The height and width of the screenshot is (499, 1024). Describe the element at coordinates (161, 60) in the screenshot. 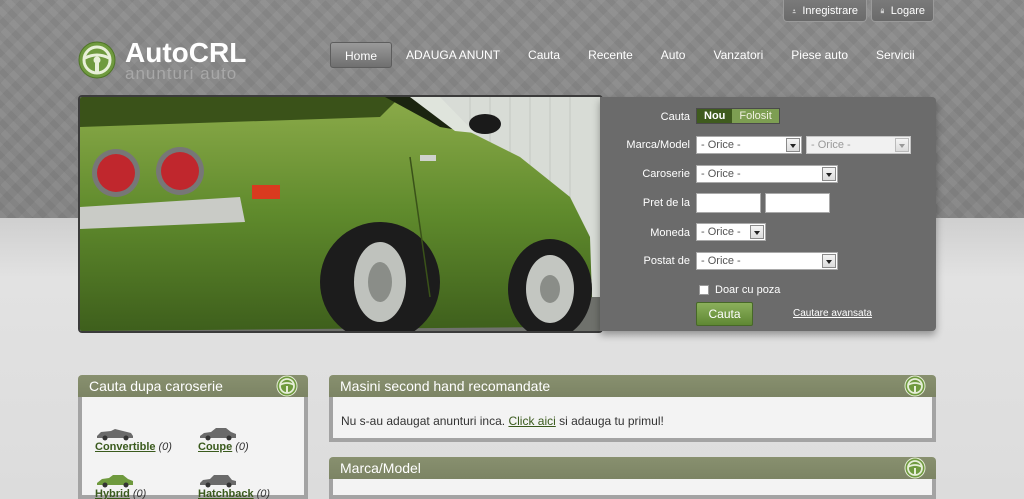

I see `site-logo: AutoCRL anunturi auto` at that location.